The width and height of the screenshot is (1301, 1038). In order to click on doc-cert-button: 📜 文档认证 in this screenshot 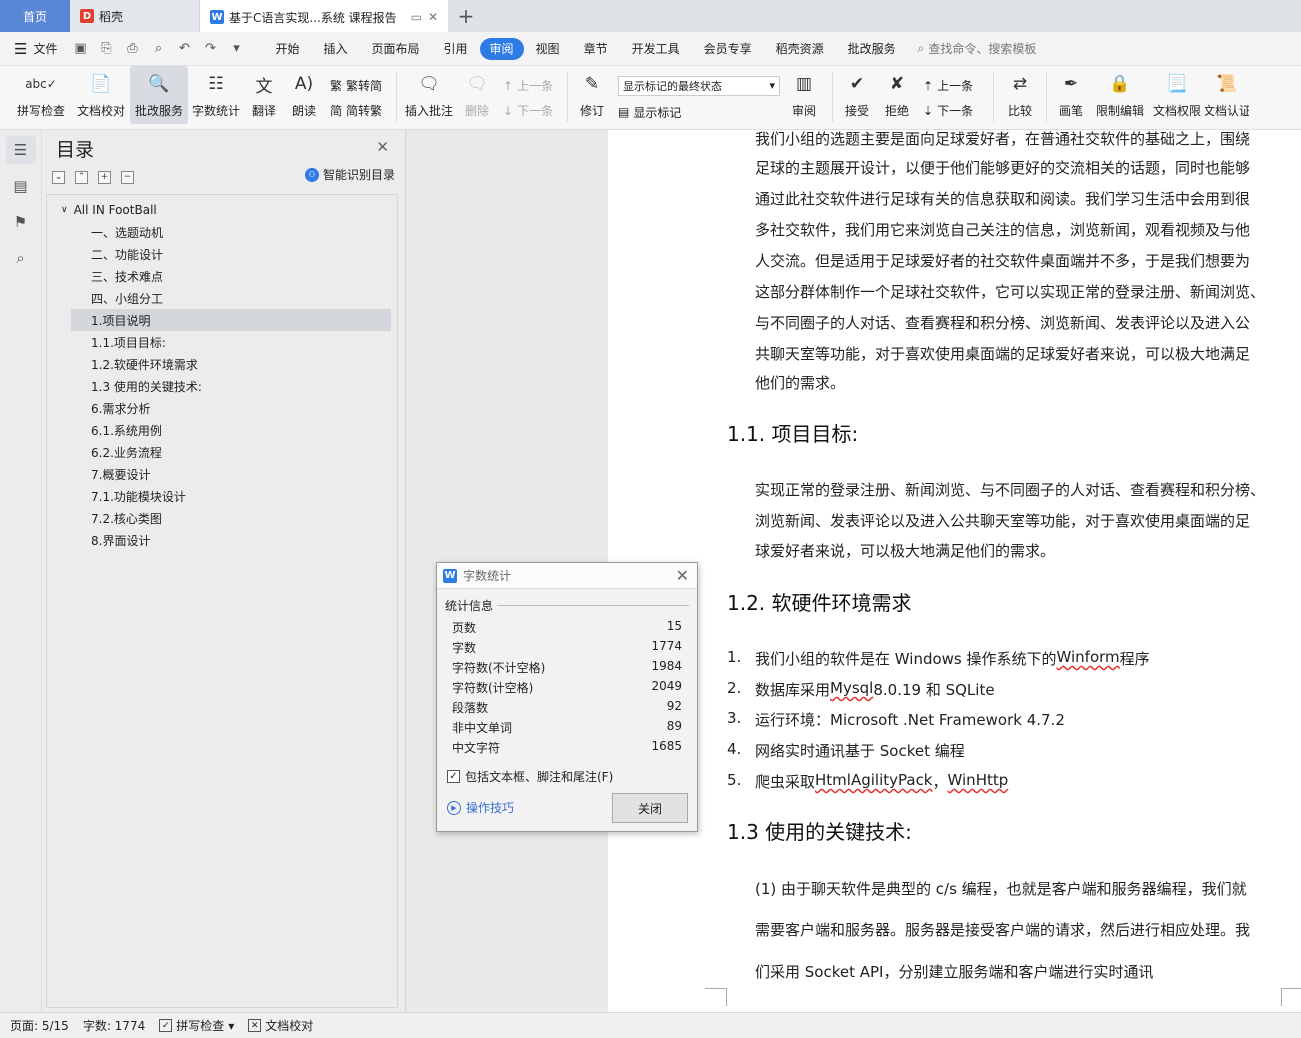, I will do `click(1227, 95)`.